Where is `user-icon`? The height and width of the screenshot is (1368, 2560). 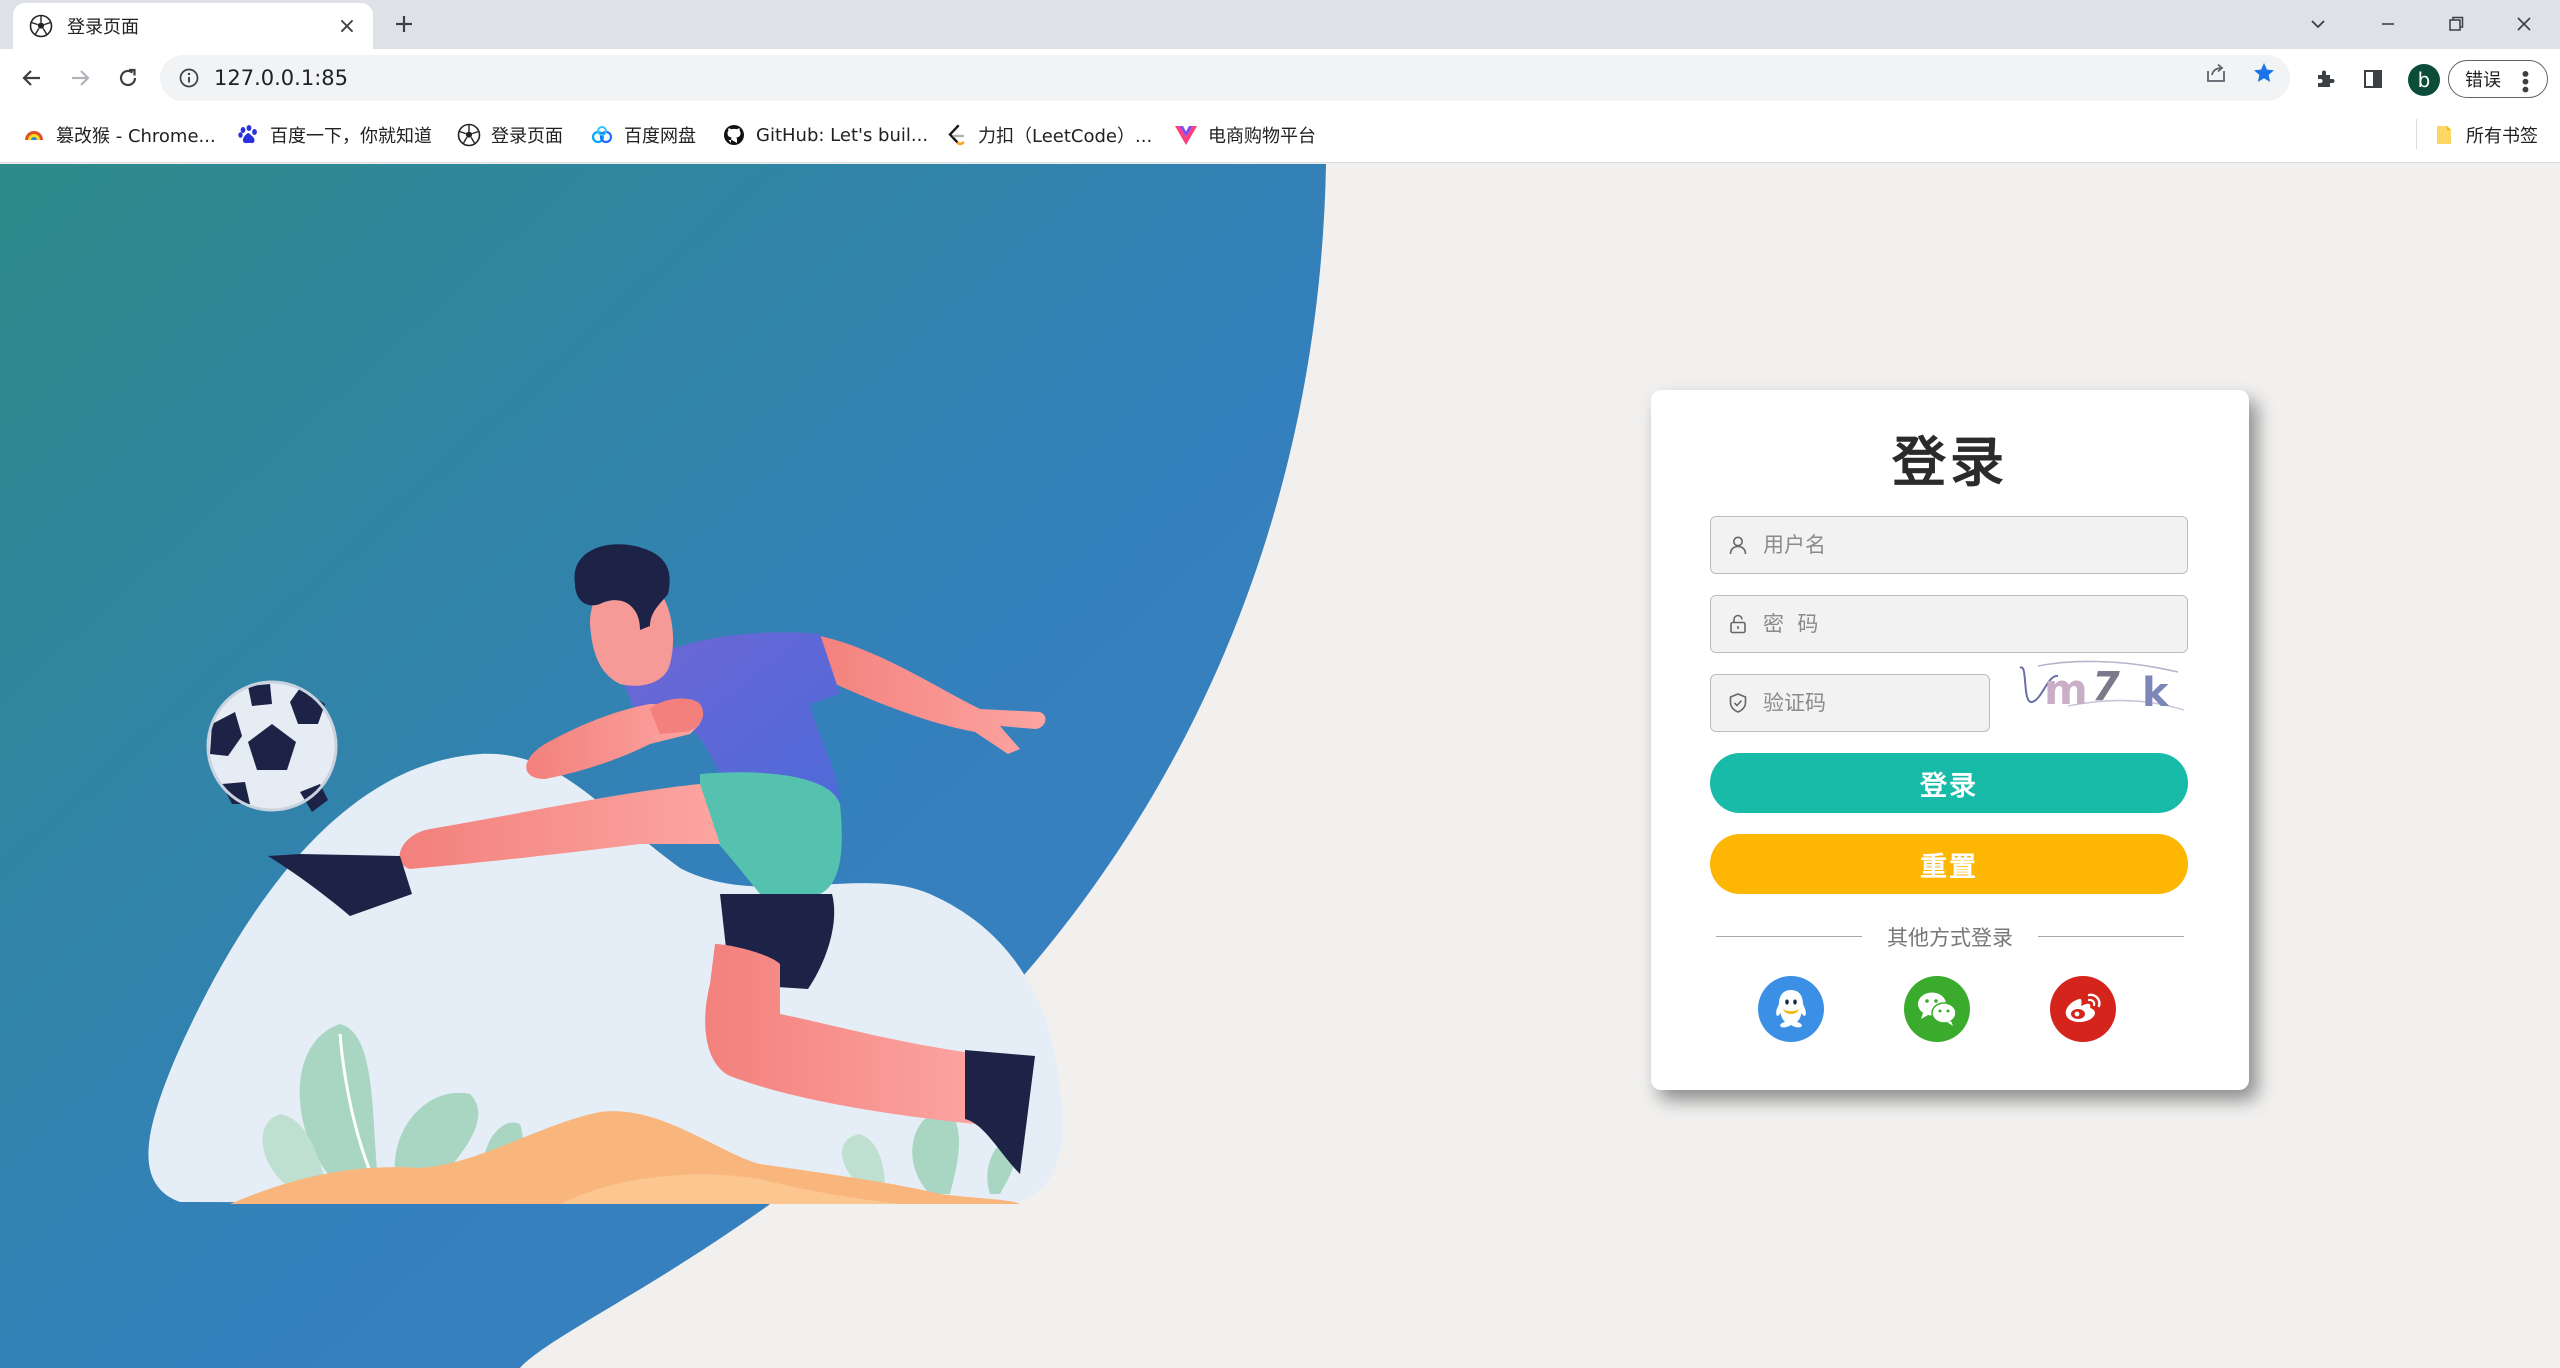 user-icon is located at coordinates (1738, 545).